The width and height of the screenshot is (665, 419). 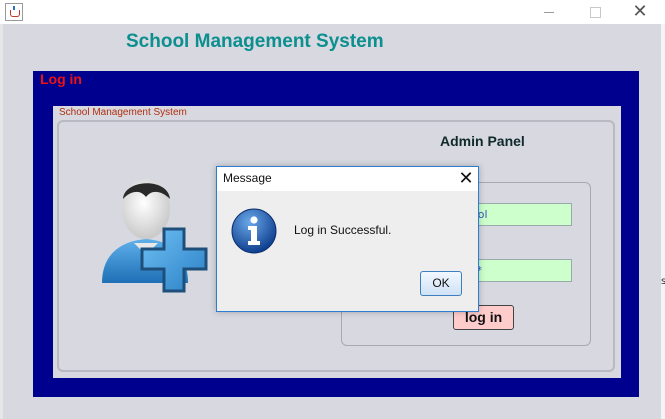 I want to click on java-cup-icon, so click(x=14, y=12).